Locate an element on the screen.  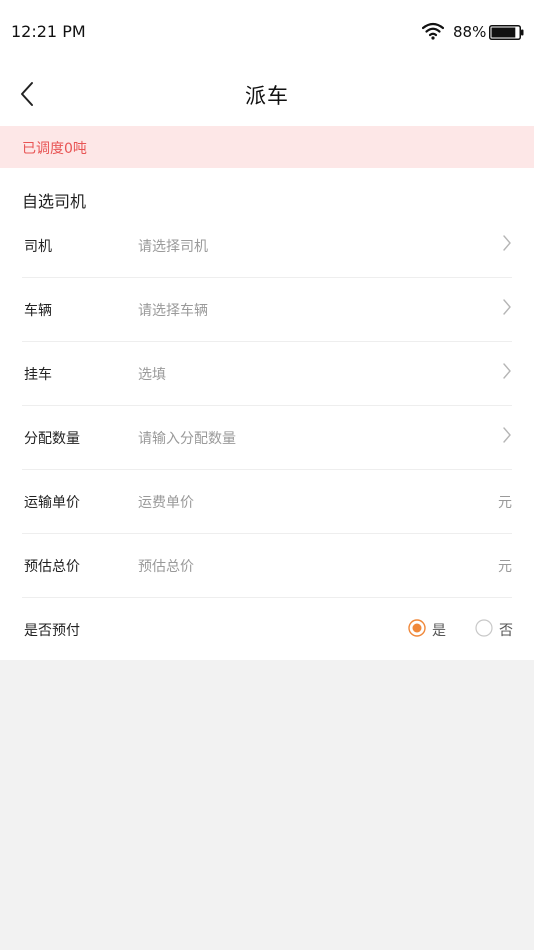
page-title: 派车 is located at coordinates (267, 96).